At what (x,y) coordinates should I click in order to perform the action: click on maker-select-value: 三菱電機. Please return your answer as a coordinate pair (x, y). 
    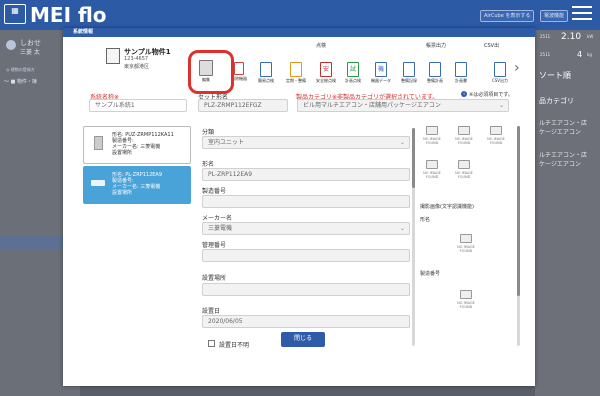
    Looking at the image, I should click on (220, 228).